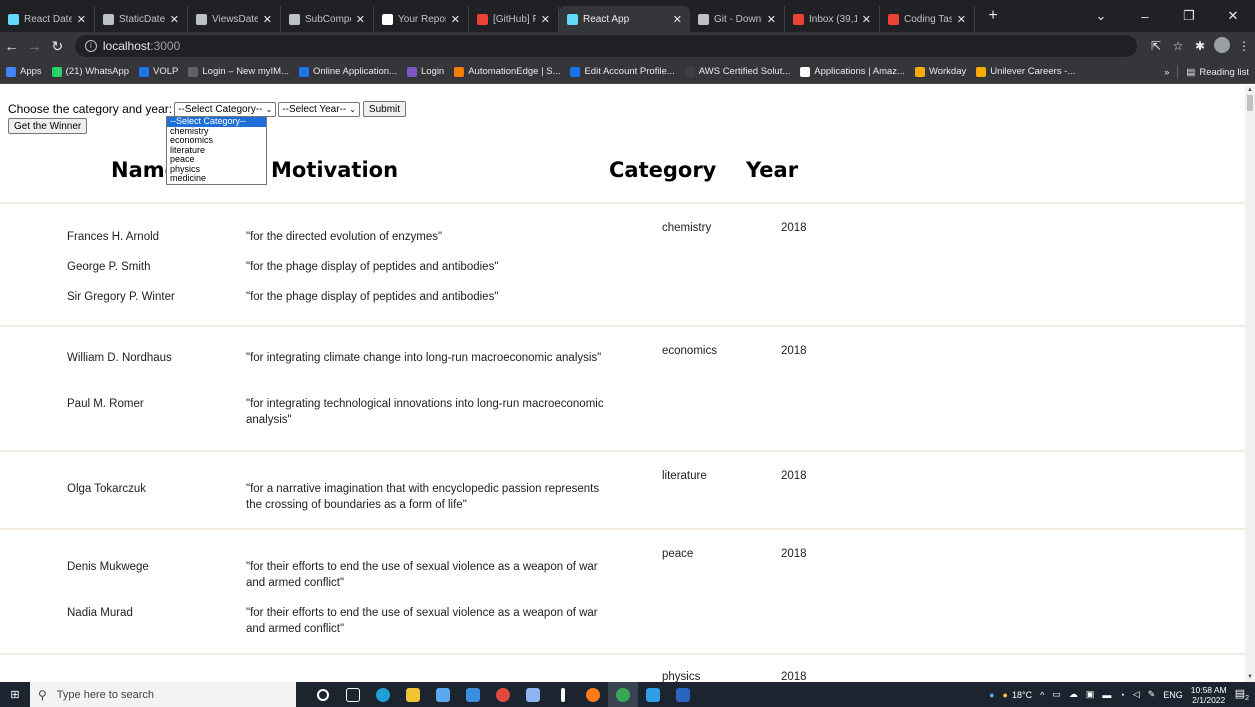 The width and height of the screenshot is (1255, 707). I want to click on bookmark-0: Apps, so click(24, 71).